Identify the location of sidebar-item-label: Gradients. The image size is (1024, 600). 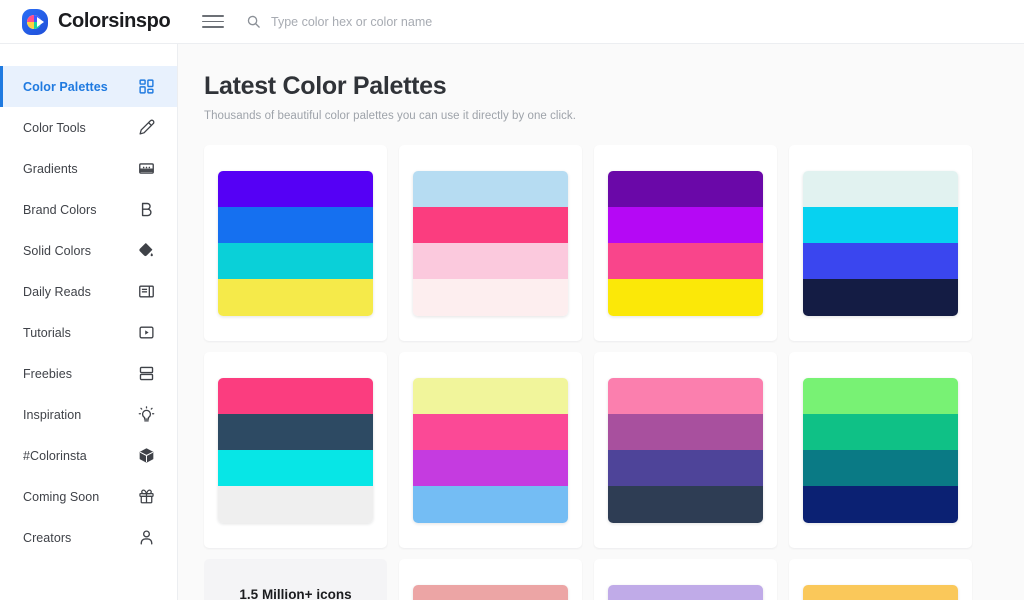
(50, 168).